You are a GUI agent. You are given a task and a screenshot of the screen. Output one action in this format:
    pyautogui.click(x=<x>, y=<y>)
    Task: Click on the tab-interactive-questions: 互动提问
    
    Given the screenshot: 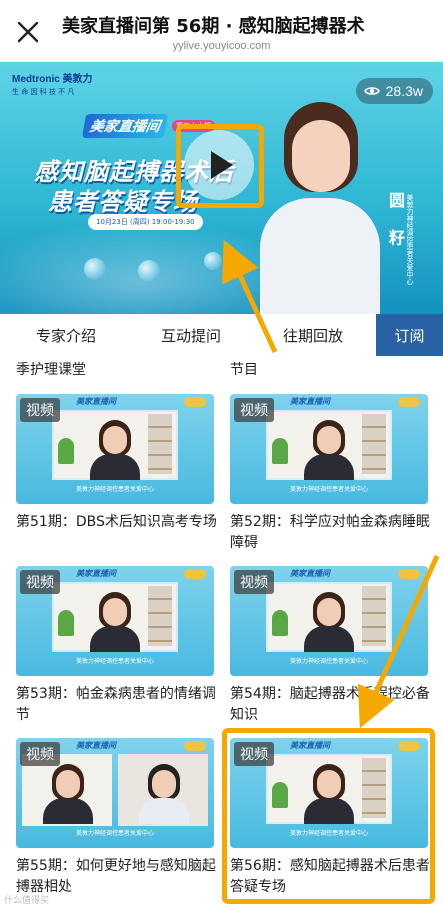 What is the action you would take?
    pyautogui.click(x=191, y=335)
    